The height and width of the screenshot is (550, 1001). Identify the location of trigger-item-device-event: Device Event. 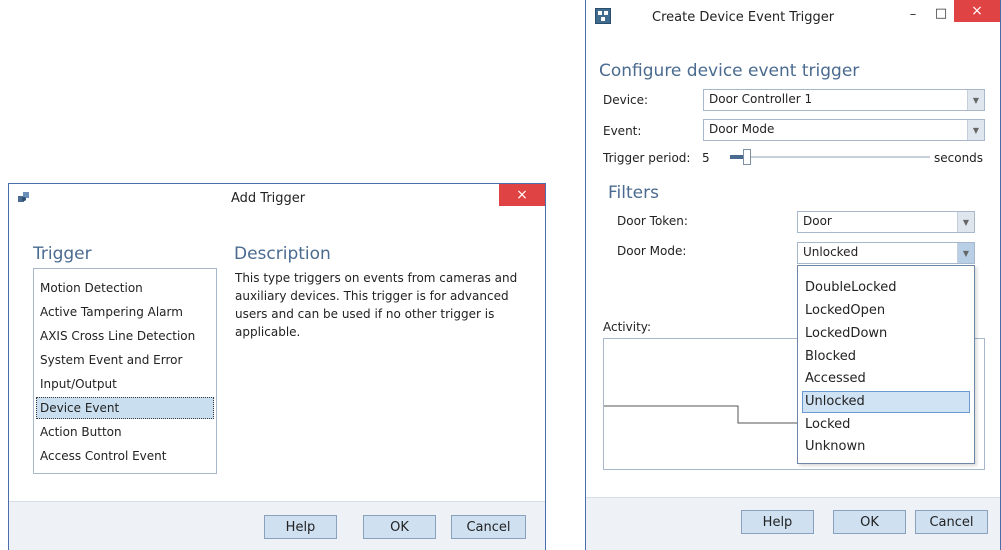
(125, 408).